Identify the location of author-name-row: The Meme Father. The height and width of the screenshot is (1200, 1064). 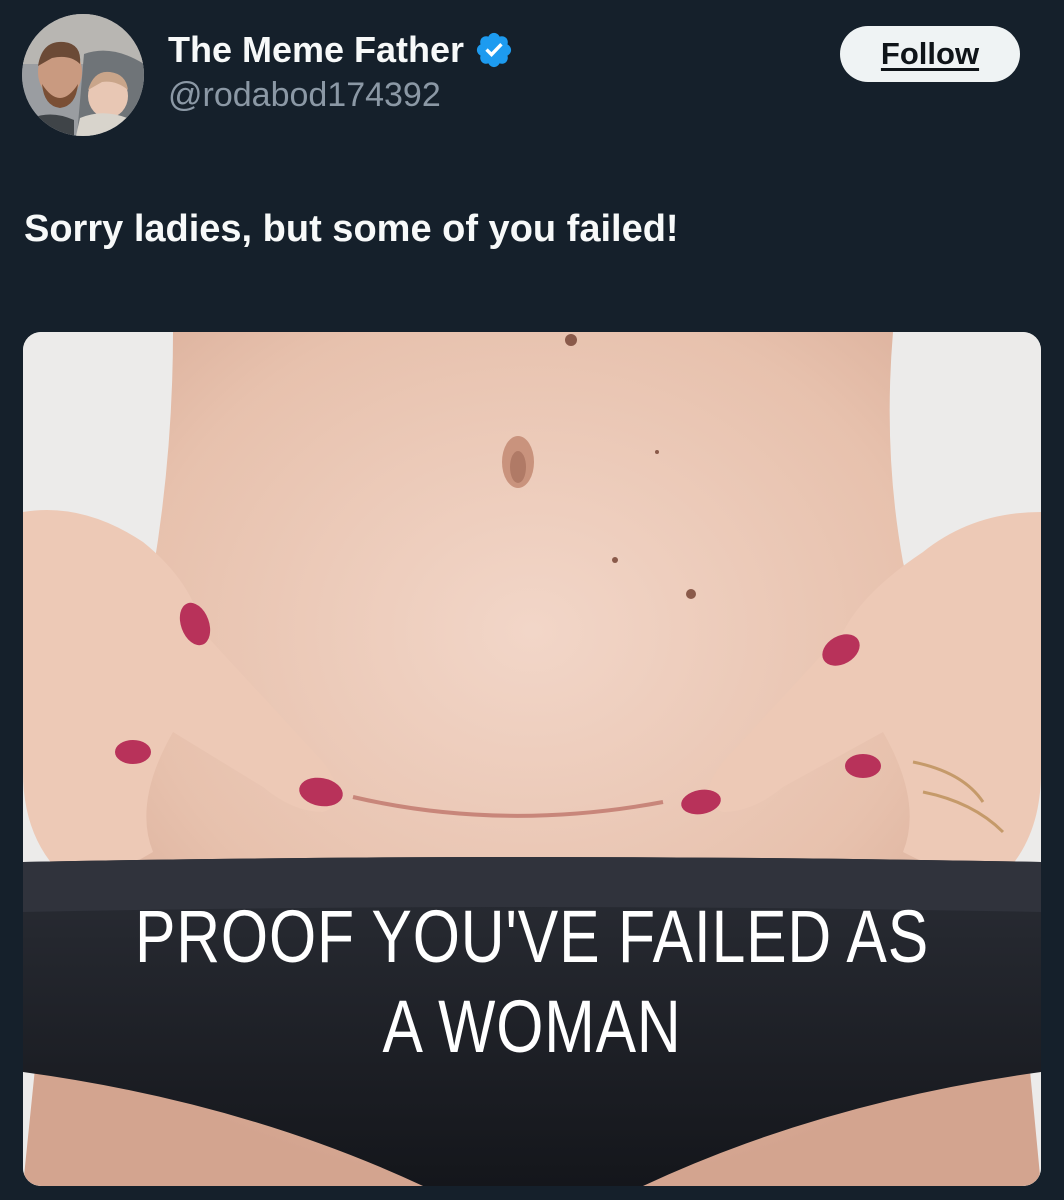
(341, 50).